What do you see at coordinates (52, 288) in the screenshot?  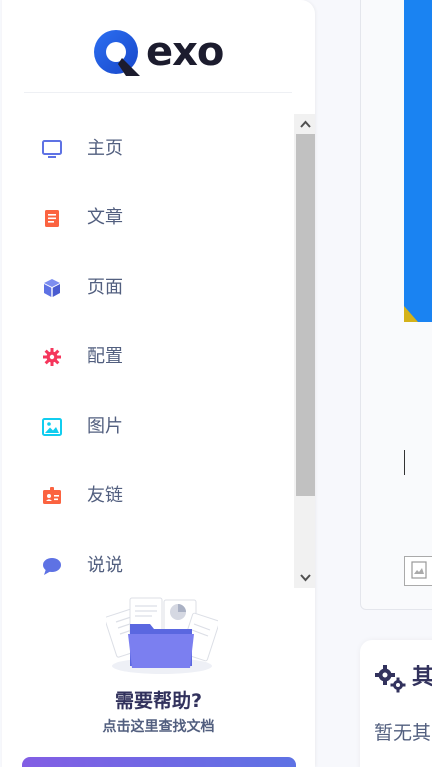 I see `cube-icon` at bounding box center [52, 288].